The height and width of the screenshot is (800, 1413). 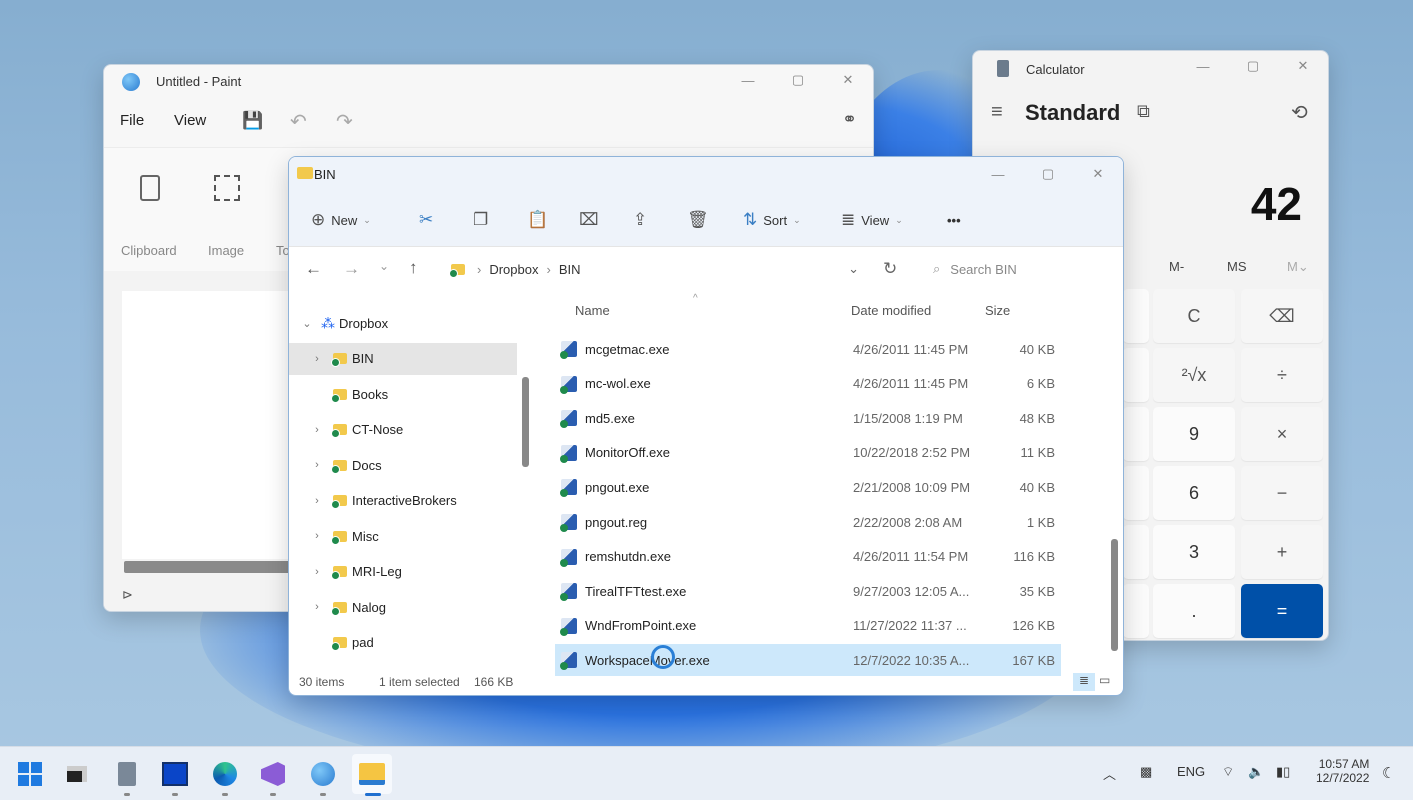 What do you see at coordinates (480, 220) in the screenshot?
I see `copy-button: ❐` at bounding box center [480, 220].